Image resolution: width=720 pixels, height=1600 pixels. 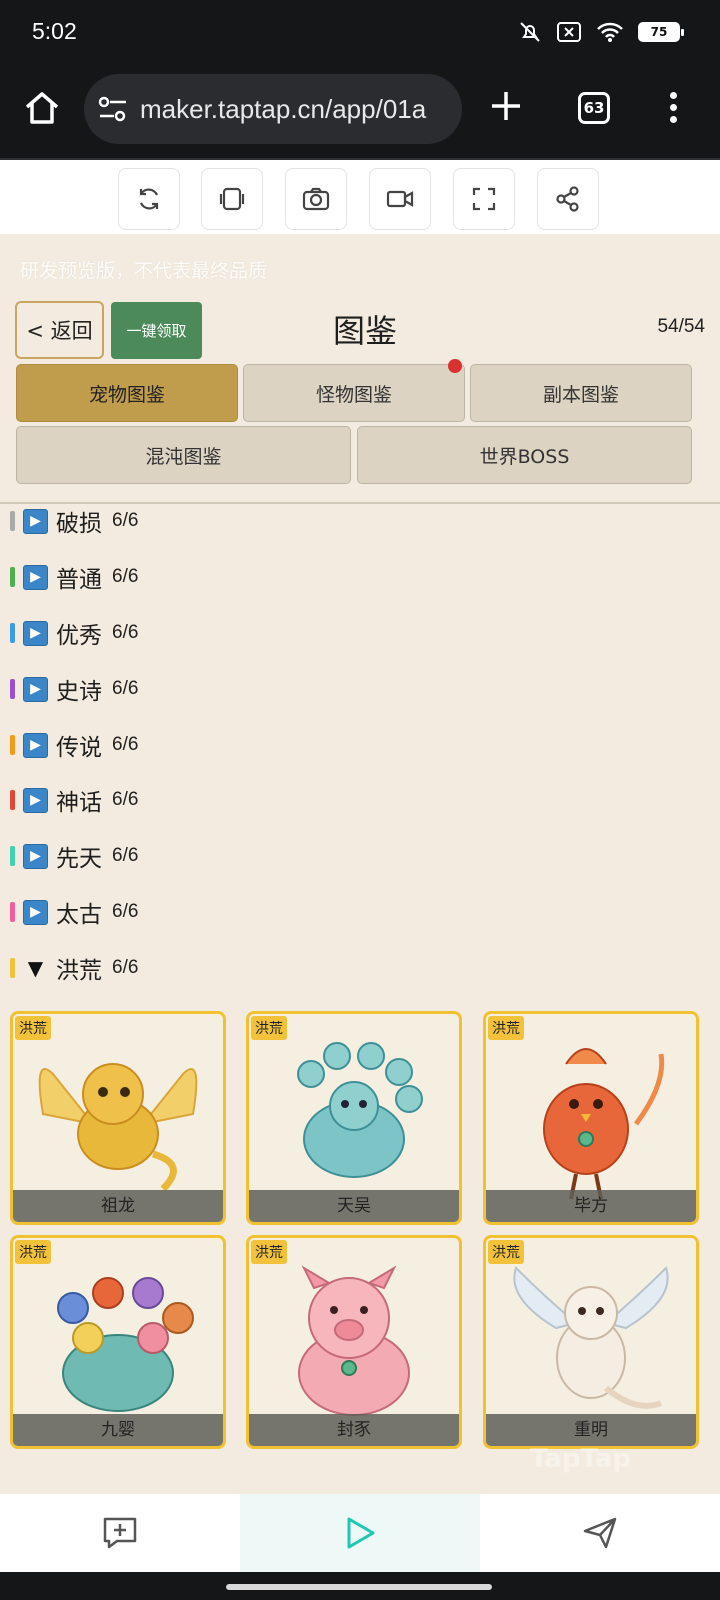 What do you see at coordinates (79, 580) in the screenshot?
I see `category-name: 普通` at bounding box center [79, 580].